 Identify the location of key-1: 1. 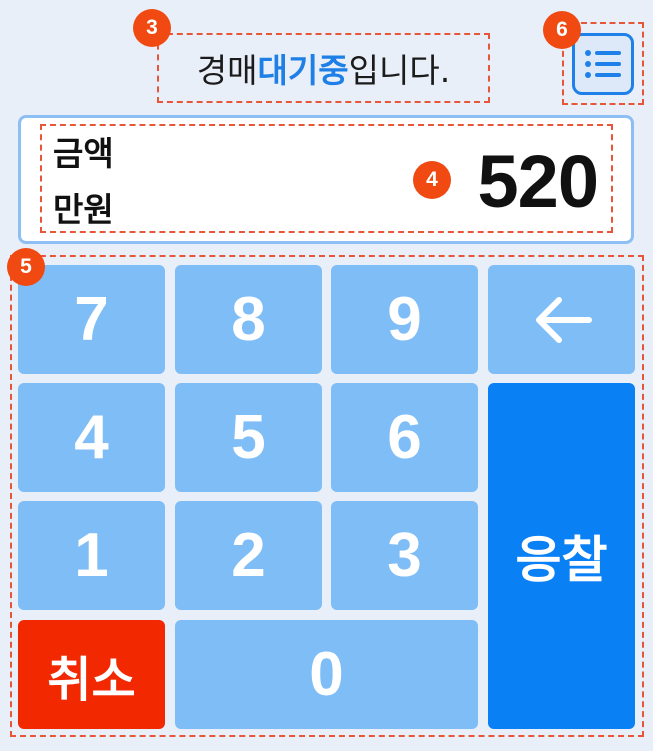
(91, 555).